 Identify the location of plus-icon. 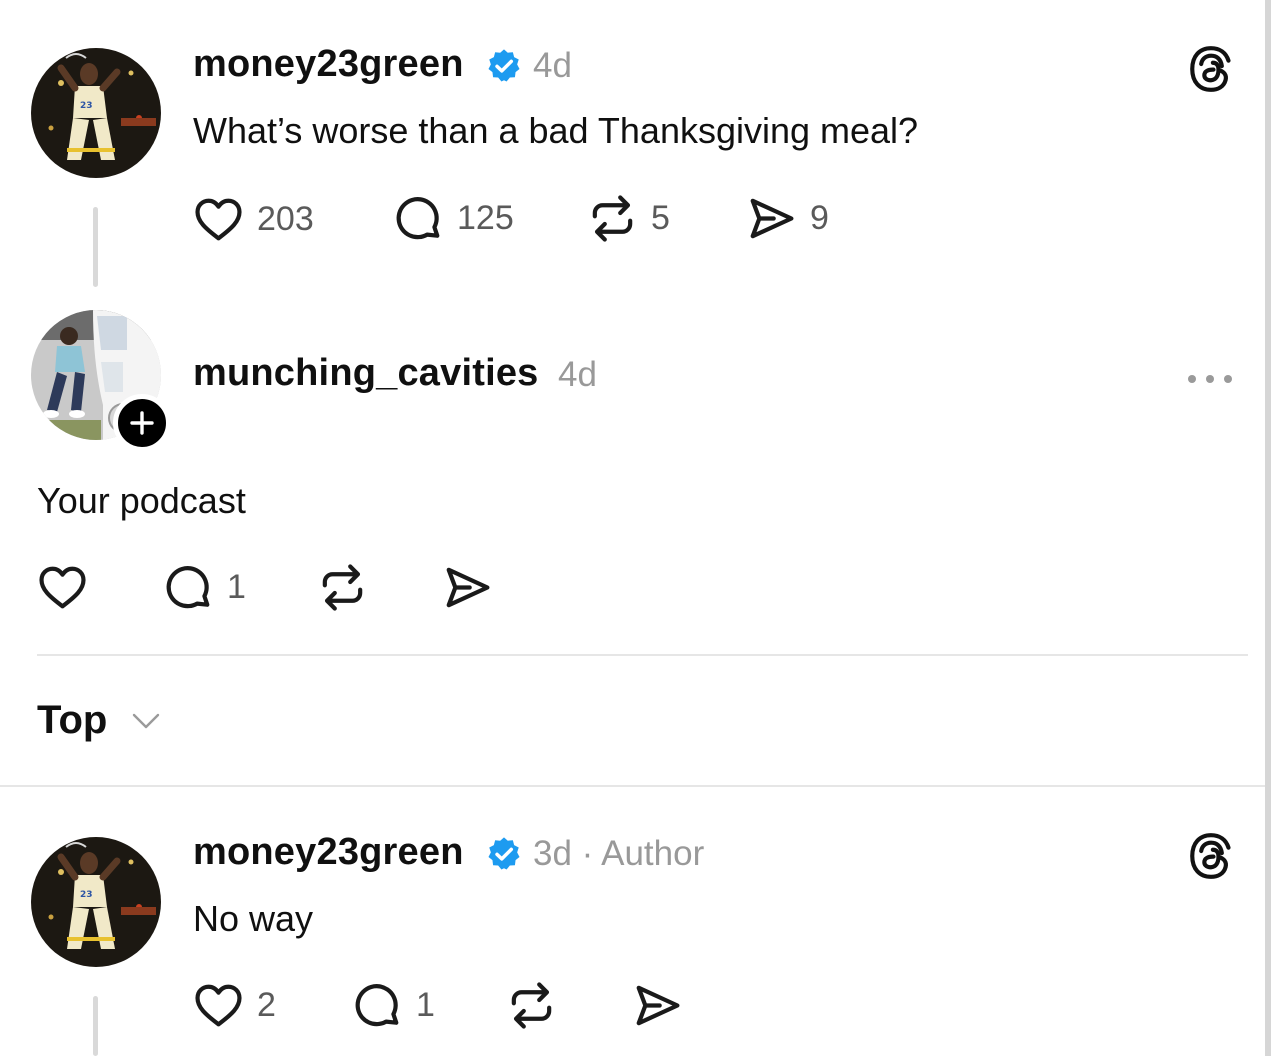
(142, 423).